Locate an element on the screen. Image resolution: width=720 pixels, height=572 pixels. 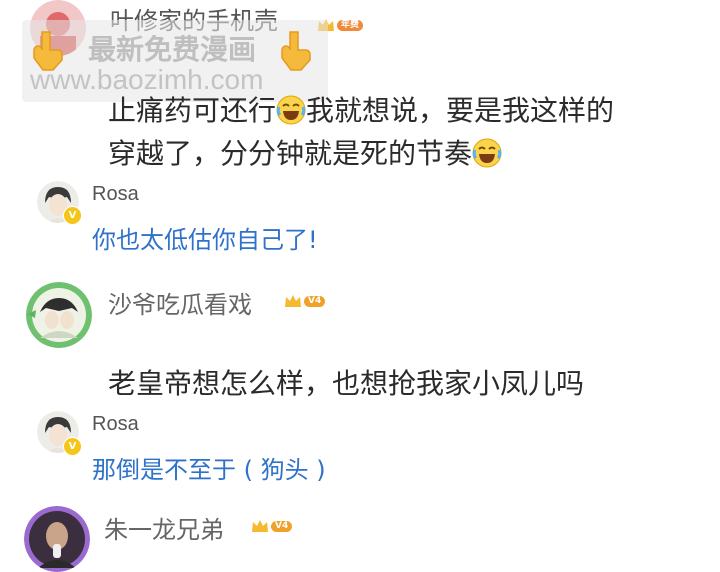
username-comment3: 朱一龙兄弟 is located at coordinates (164, 527).